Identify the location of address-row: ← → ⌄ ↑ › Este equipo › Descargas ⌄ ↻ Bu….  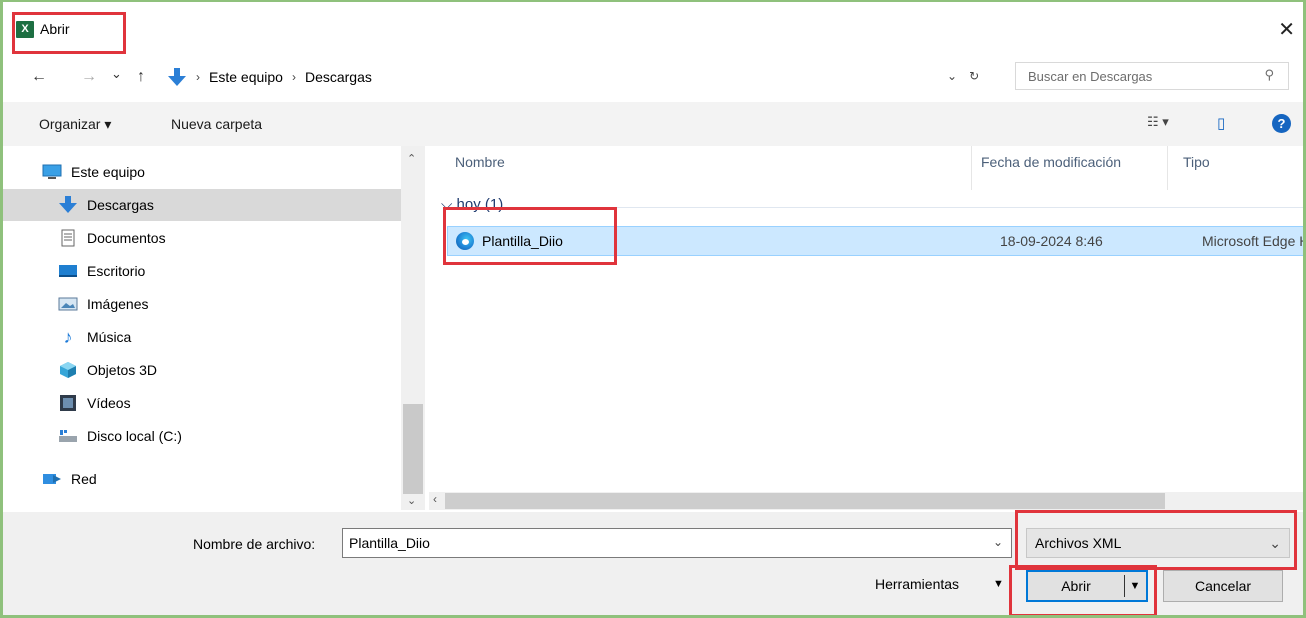
(653, 77).